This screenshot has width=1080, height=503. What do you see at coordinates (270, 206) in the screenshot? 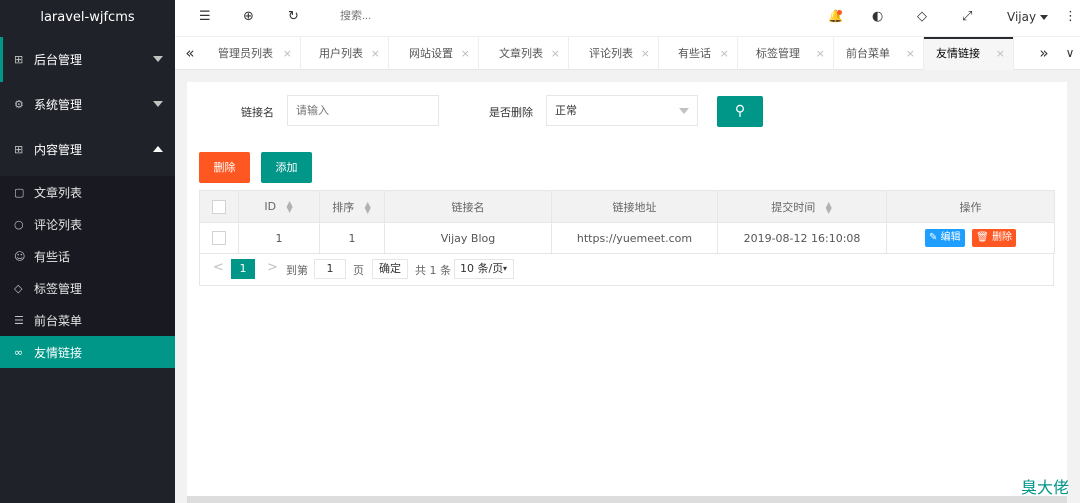
I see `column-label: ID` at bounding box center [270, 206].